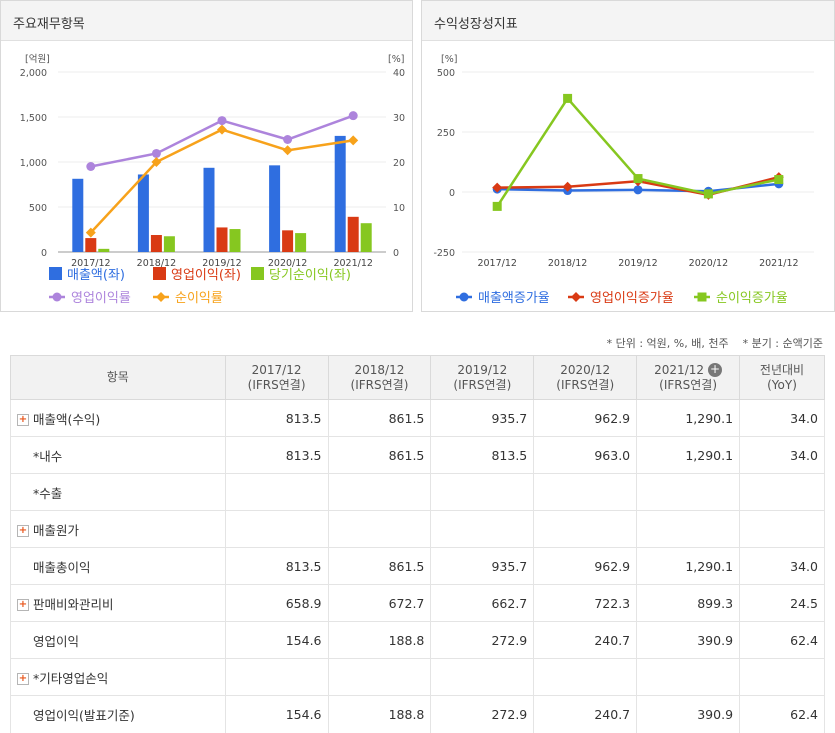 This screenshot has width=835, height=733. Describe the element at coordinates (446, 73) in the screenshot. I see `y-tick-label: 500` at that location.